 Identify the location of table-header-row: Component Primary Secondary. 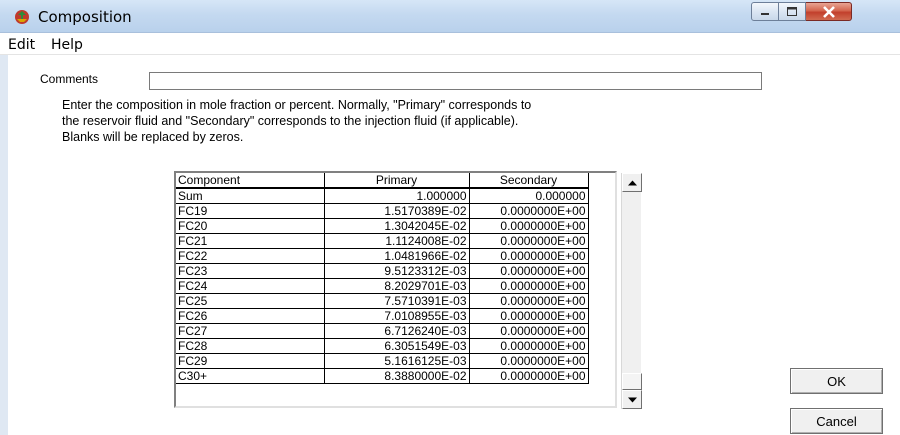
(382, 181).